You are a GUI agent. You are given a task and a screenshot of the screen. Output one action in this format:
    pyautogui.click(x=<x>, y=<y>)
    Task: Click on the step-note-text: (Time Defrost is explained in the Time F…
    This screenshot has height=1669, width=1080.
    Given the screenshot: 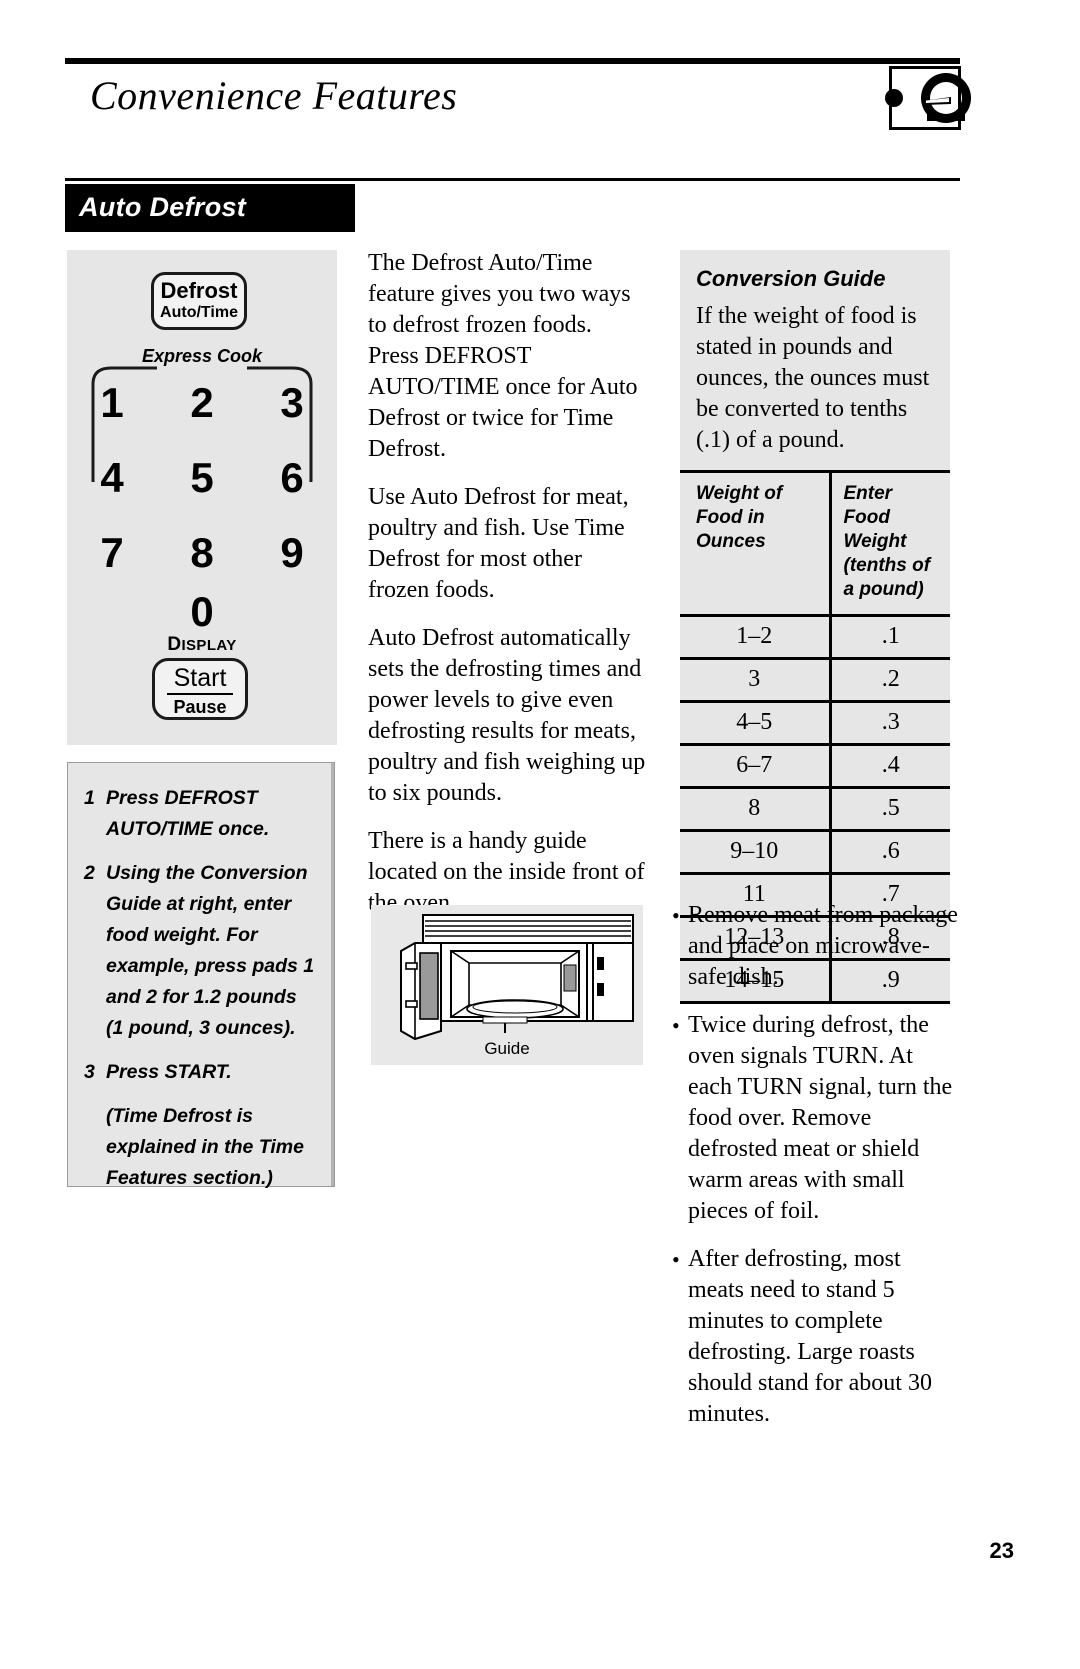 What is the action you would take?
    pyautogui.click(x=205, y=1147)
    